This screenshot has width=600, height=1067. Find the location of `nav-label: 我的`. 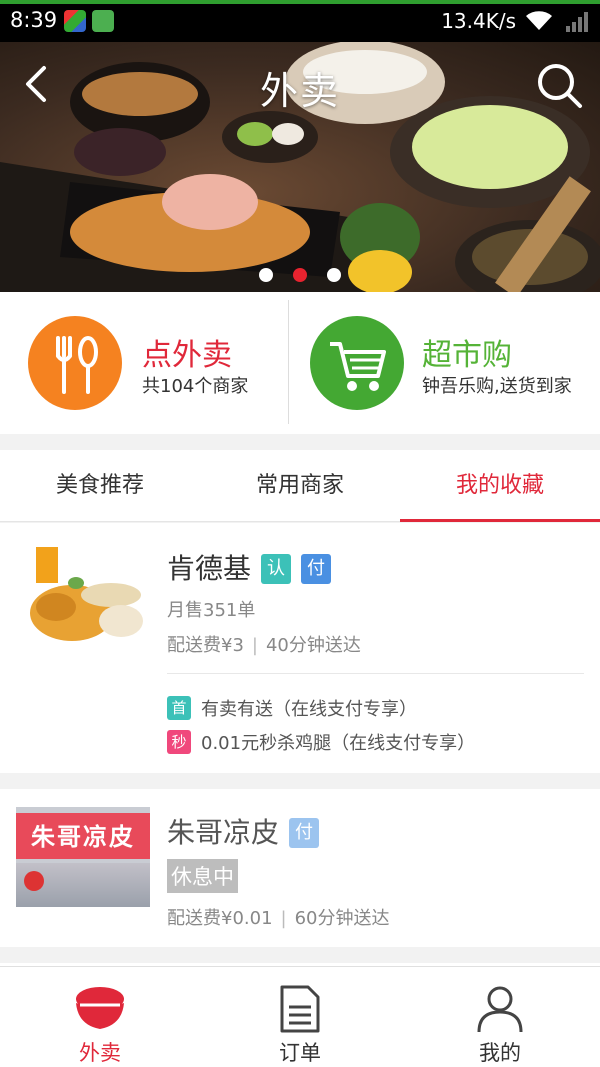

nav-label: 我的 is located at coordinates (500, 1053).